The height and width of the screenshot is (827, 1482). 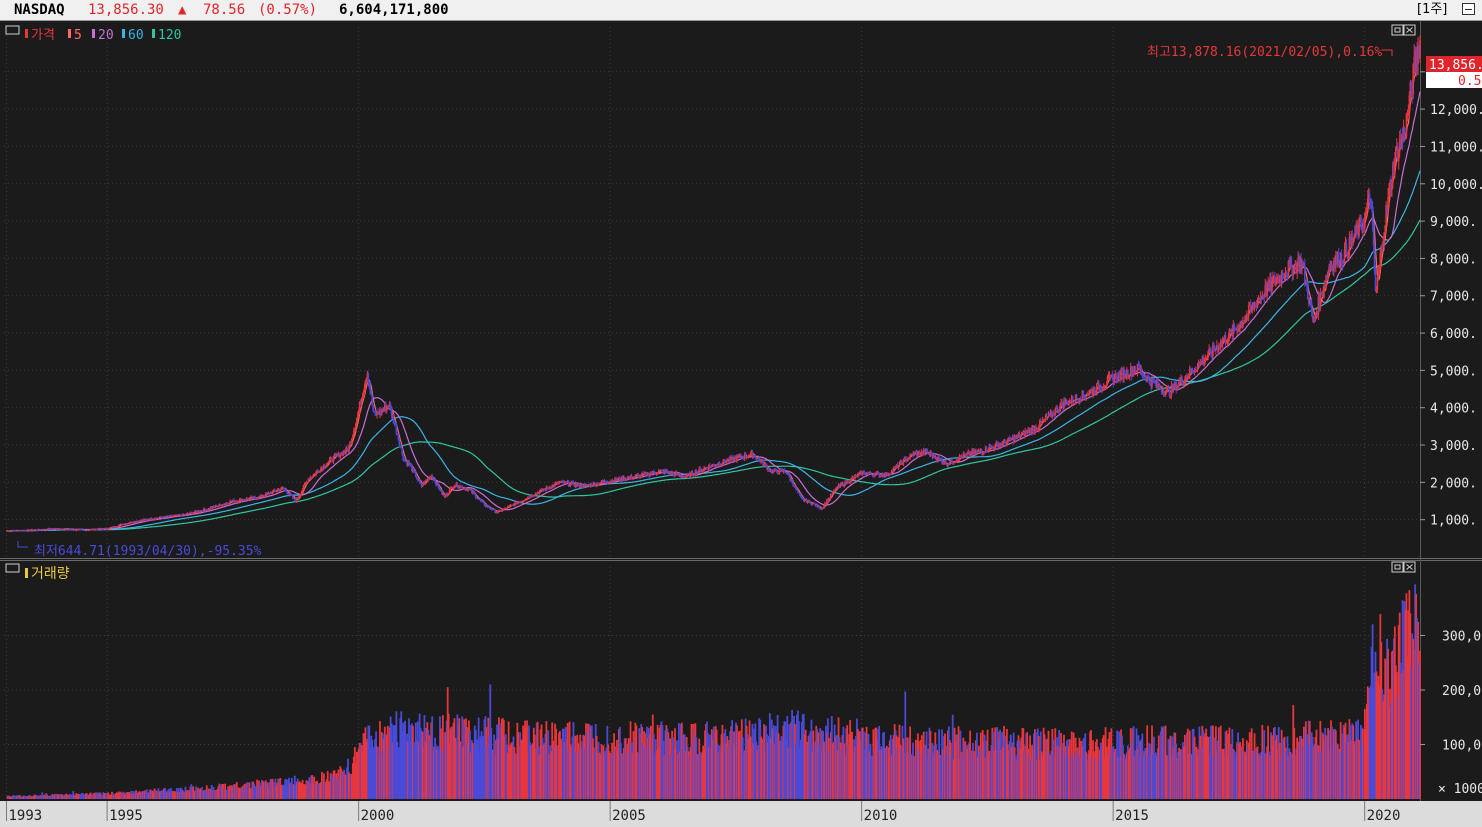 I want to click on price-tick-label: 5,000., so click(x=1453, y=371).